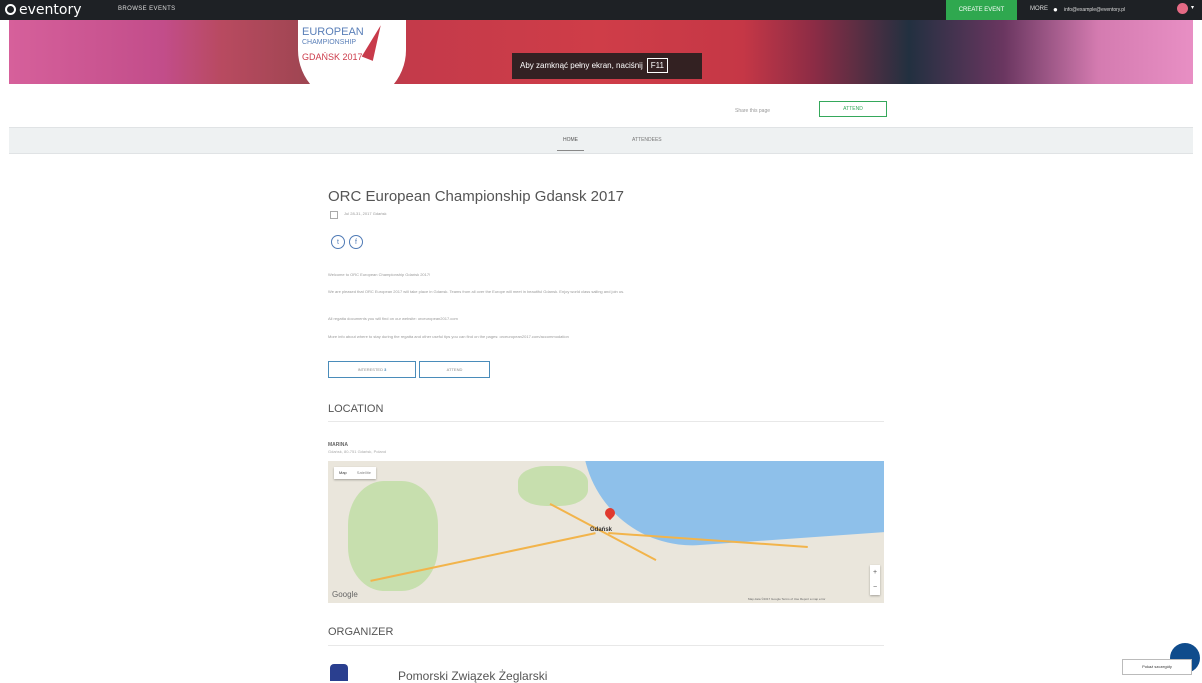  I want to click on attend-button: ATTEND, so click(853, 109).